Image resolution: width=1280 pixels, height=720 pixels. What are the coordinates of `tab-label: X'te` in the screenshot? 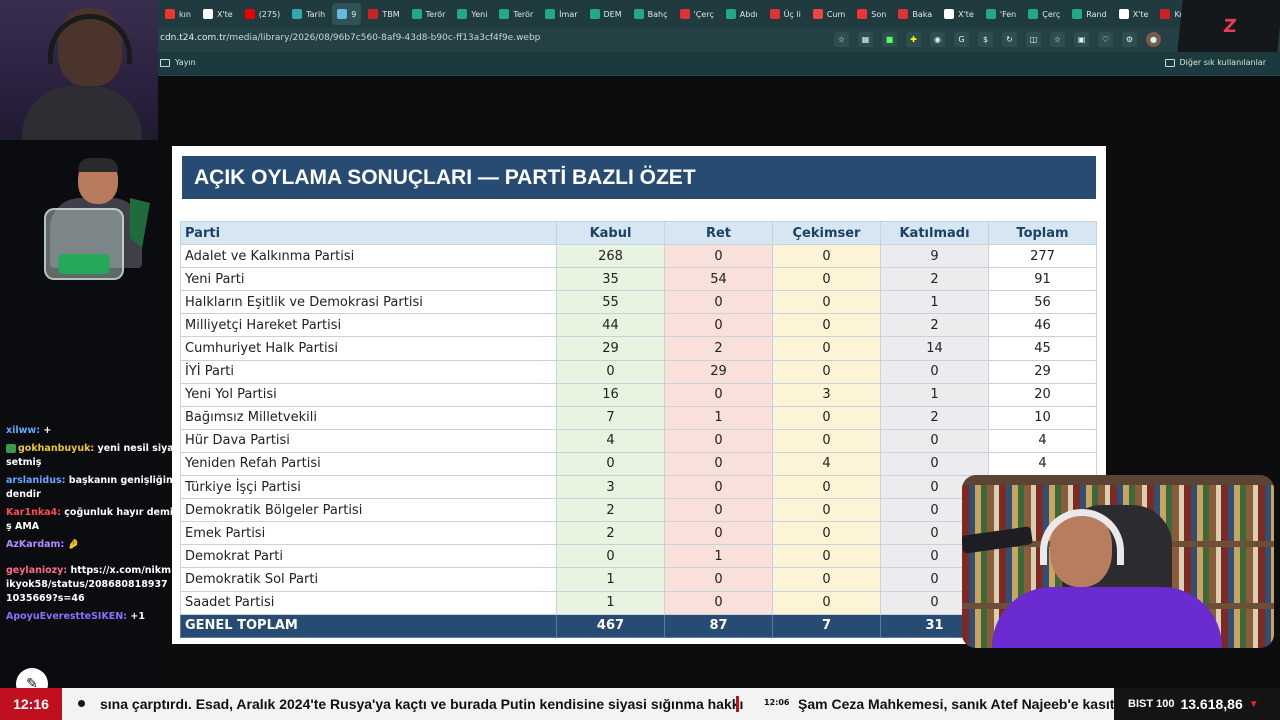 It's located at (966, 14).